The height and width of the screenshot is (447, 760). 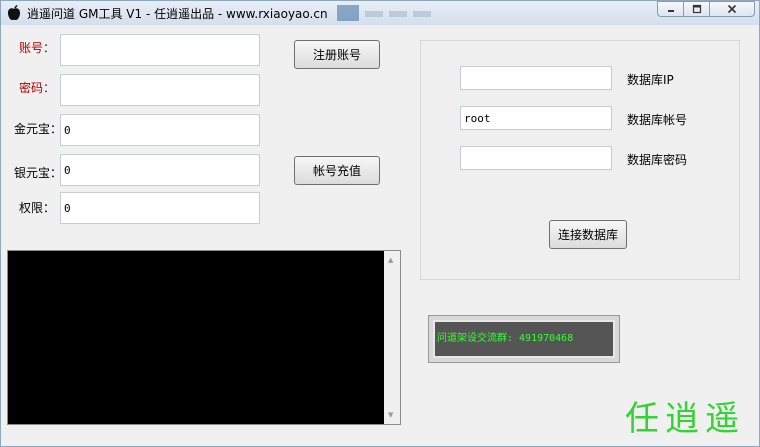 What do you see at coordinates (650, 80) in the screenshot?
I see `db-ip-label: 数据库IP` at bounding box center [650, 80].